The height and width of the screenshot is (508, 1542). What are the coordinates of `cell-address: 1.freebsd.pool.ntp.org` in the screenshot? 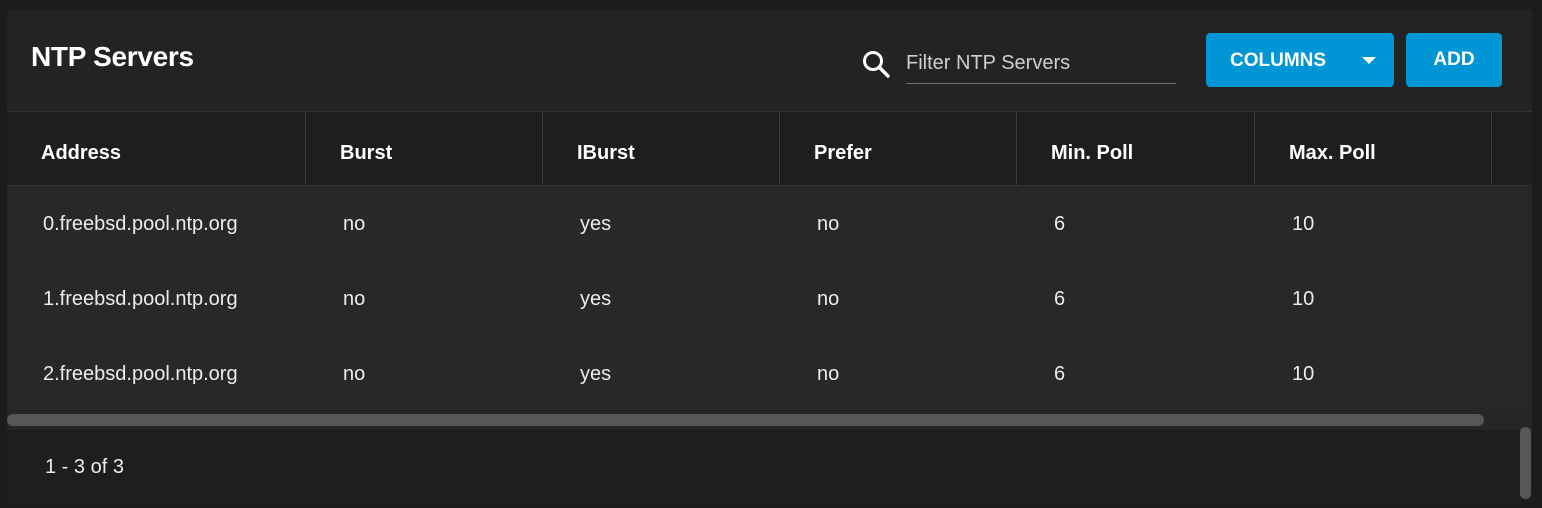 It's located at (140, 299).